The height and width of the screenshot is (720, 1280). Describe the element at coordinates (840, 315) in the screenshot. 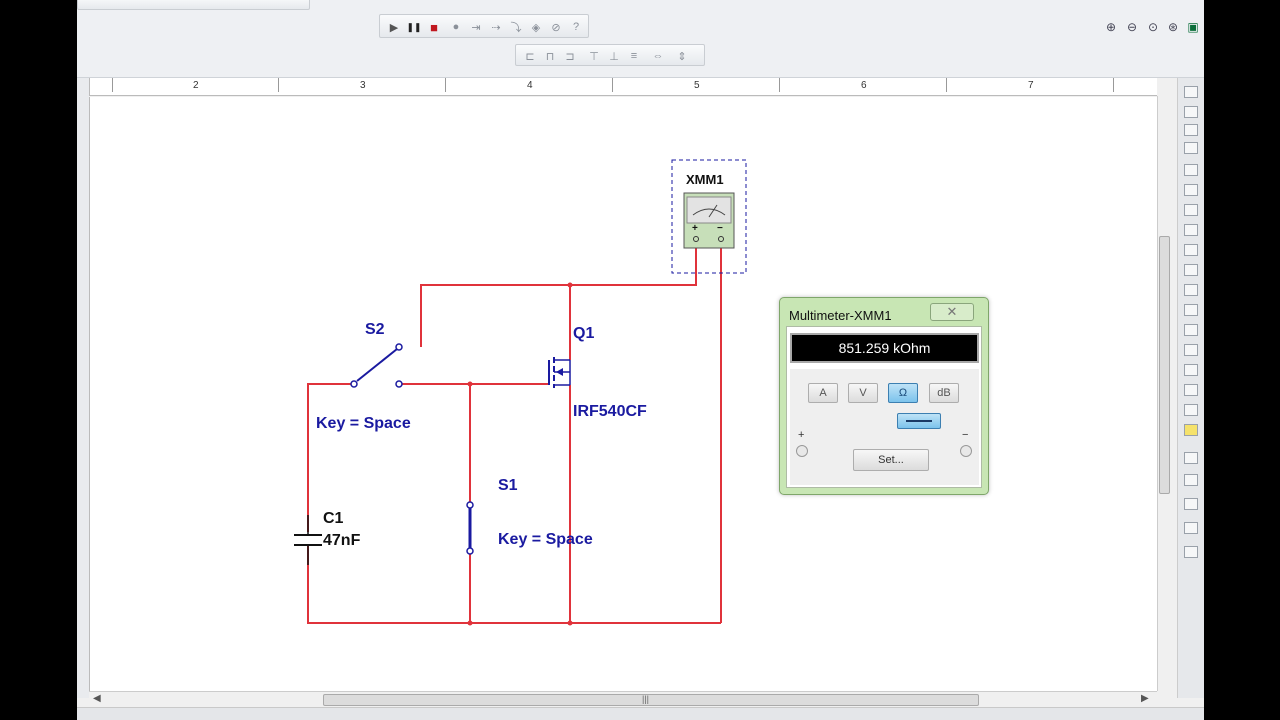

I see `multimeter-window-title: Multimeter-XMM1` at that location.